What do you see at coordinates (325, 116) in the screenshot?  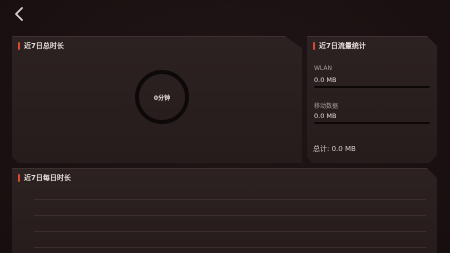 I see `mobile-data-value: 0.0 MB` at bounding box center [325, 116].